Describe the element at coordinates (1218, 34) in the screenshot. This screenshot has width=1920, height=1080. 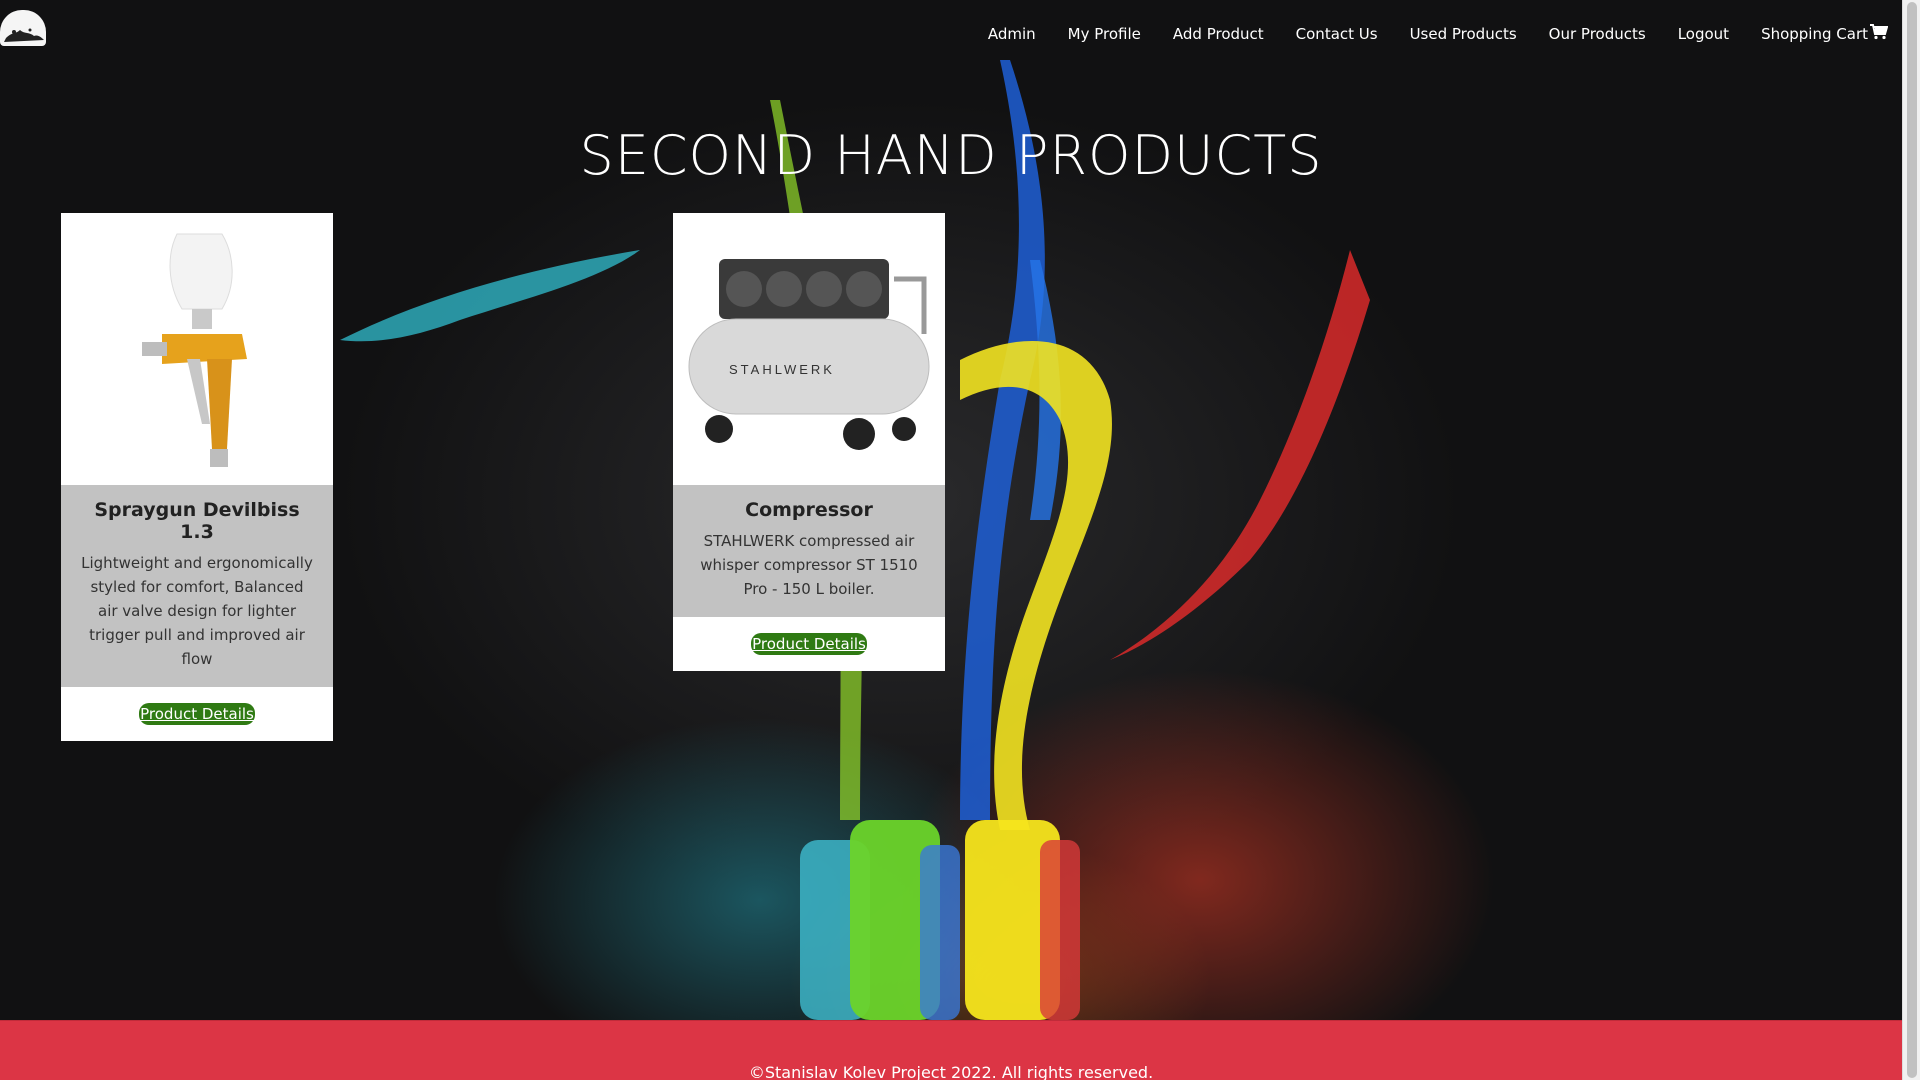
I see `nav-link-add-product: Add Product` at that location.